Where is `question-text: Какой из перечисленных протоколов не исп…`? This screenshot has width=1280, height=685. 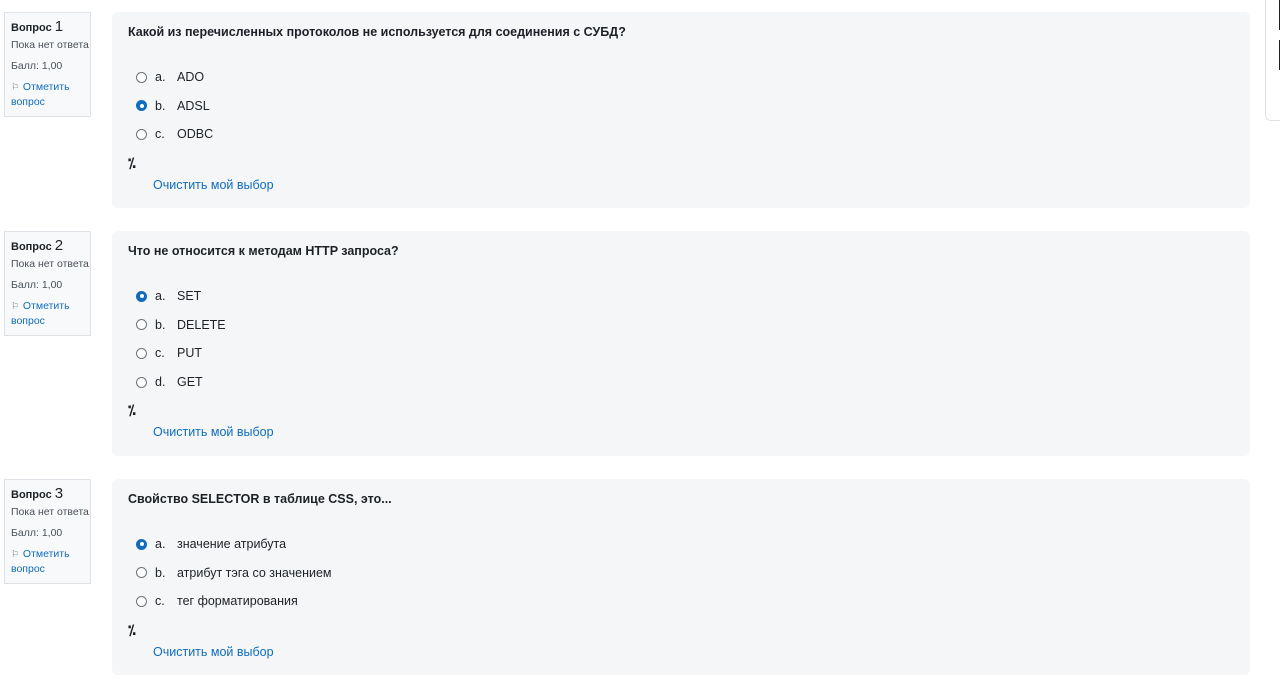 question-text: Какой из перечисленных протоколов не исп… is located at coordinates (377, 32).